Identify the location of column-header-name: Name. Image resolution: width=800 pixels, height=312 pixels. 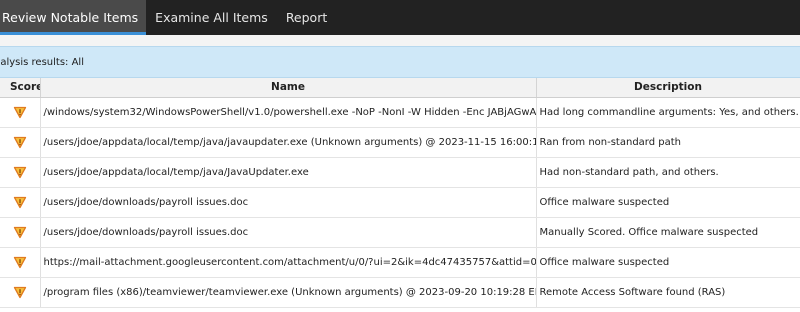
(288, 88).